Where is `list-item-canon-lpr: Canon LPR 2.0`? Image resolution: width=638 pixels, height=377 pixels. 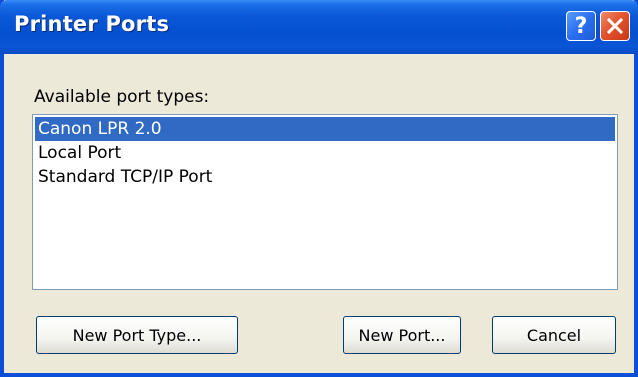
list-item-canon-lpr: Canon LPR 2.0 is located at coordinates (325, 129).